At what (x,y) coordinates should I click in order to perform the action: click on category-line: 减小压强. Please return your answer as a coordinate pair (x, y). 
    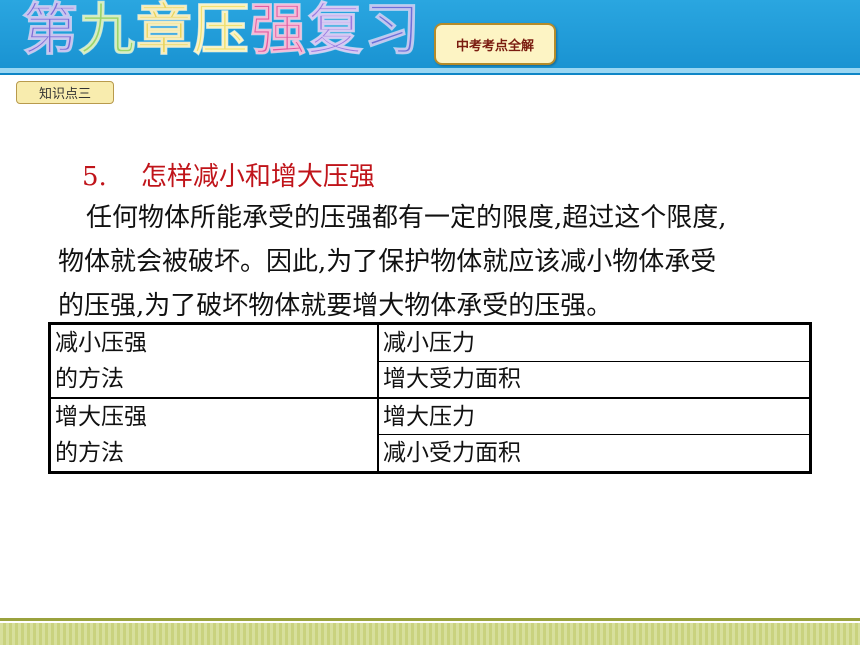
    Looking at the image, I should click on (101, 343).